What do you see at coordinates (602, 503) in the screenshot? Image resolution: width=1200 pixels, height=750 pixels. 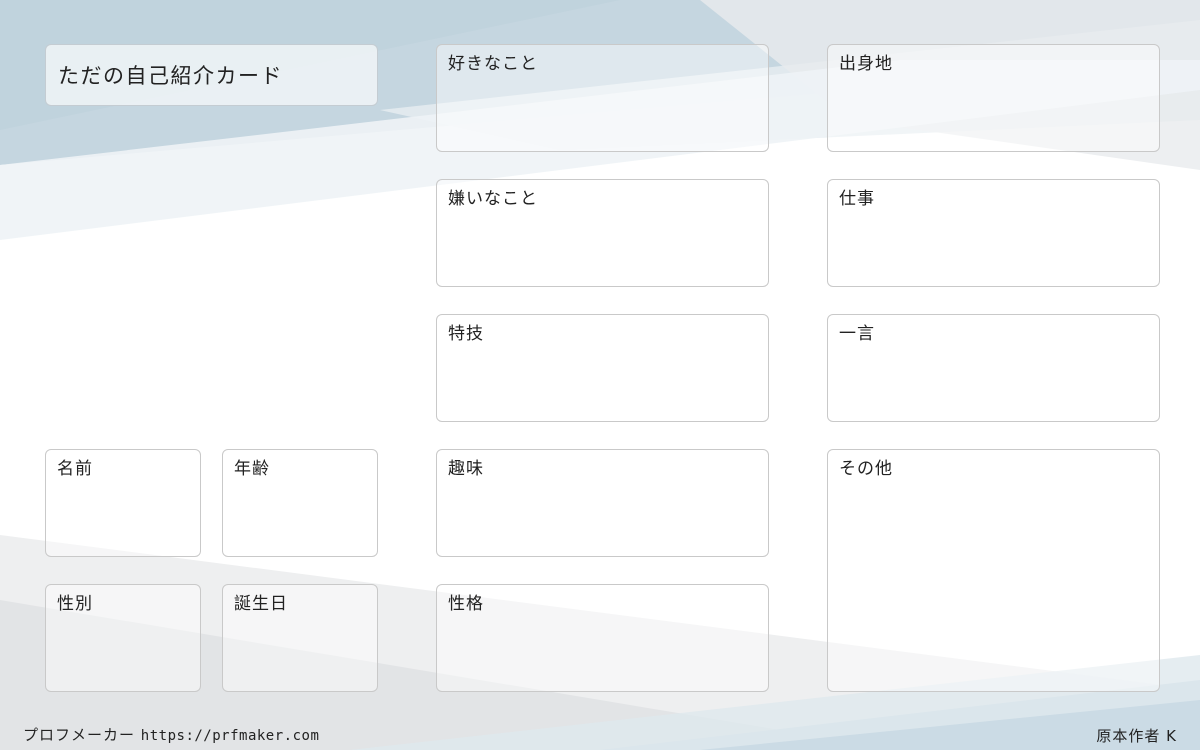 I see `field-hobby: 趣味` at bounding box center [602, 503].